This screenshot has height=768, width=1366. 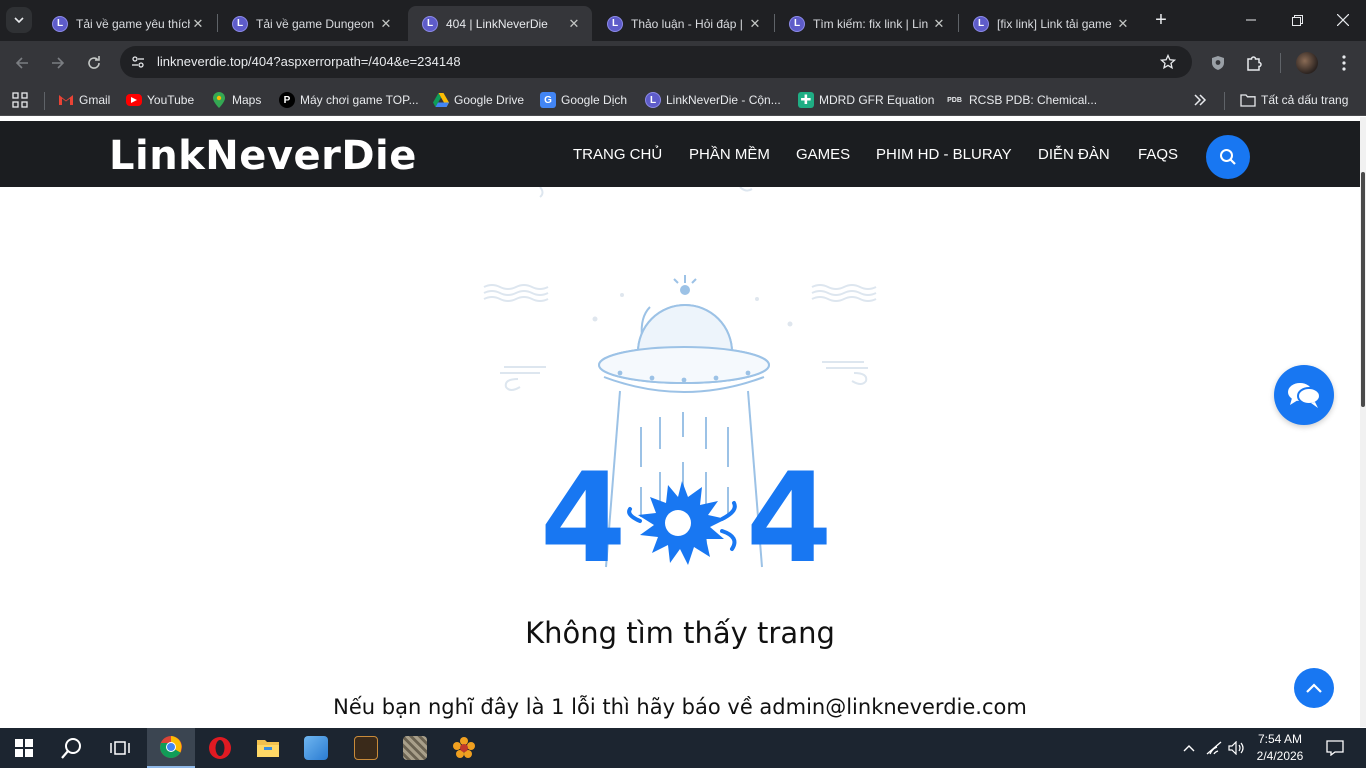 What do you see at coordinates (311, 23) in the screenshot?
I see `browser-tab: L Tải về game Dungeon ✕` at bounding box center [311, 23].